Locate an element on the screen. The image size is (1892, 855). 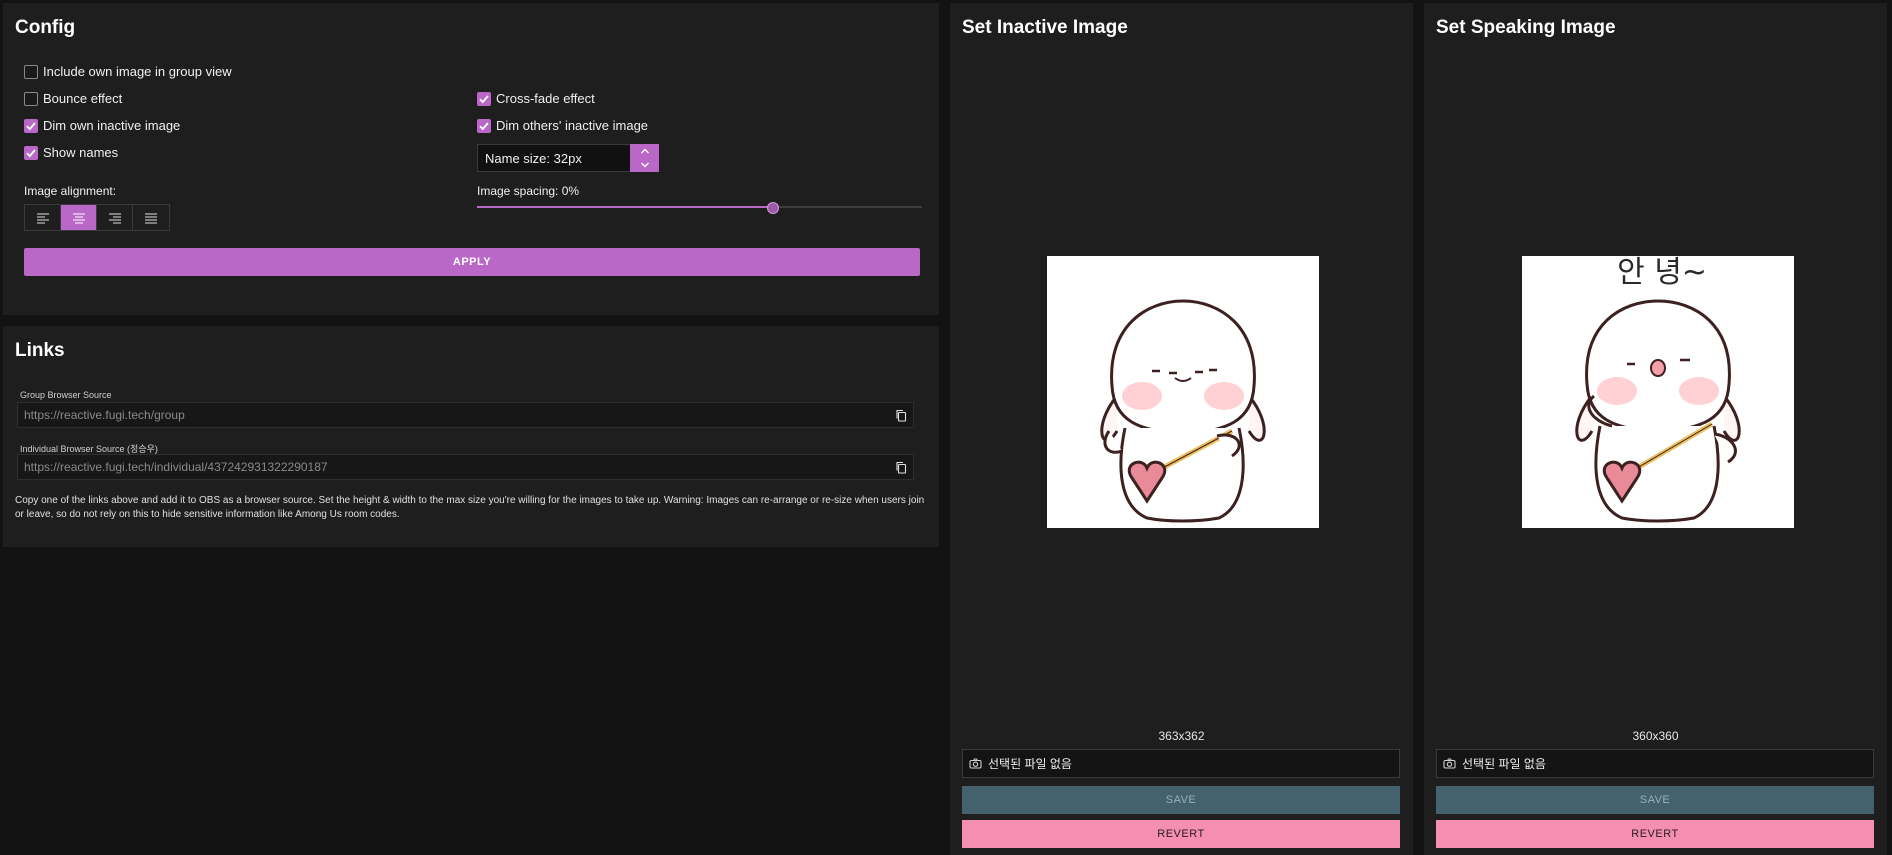
align-justify-icon is located at coordinates (151, 218).